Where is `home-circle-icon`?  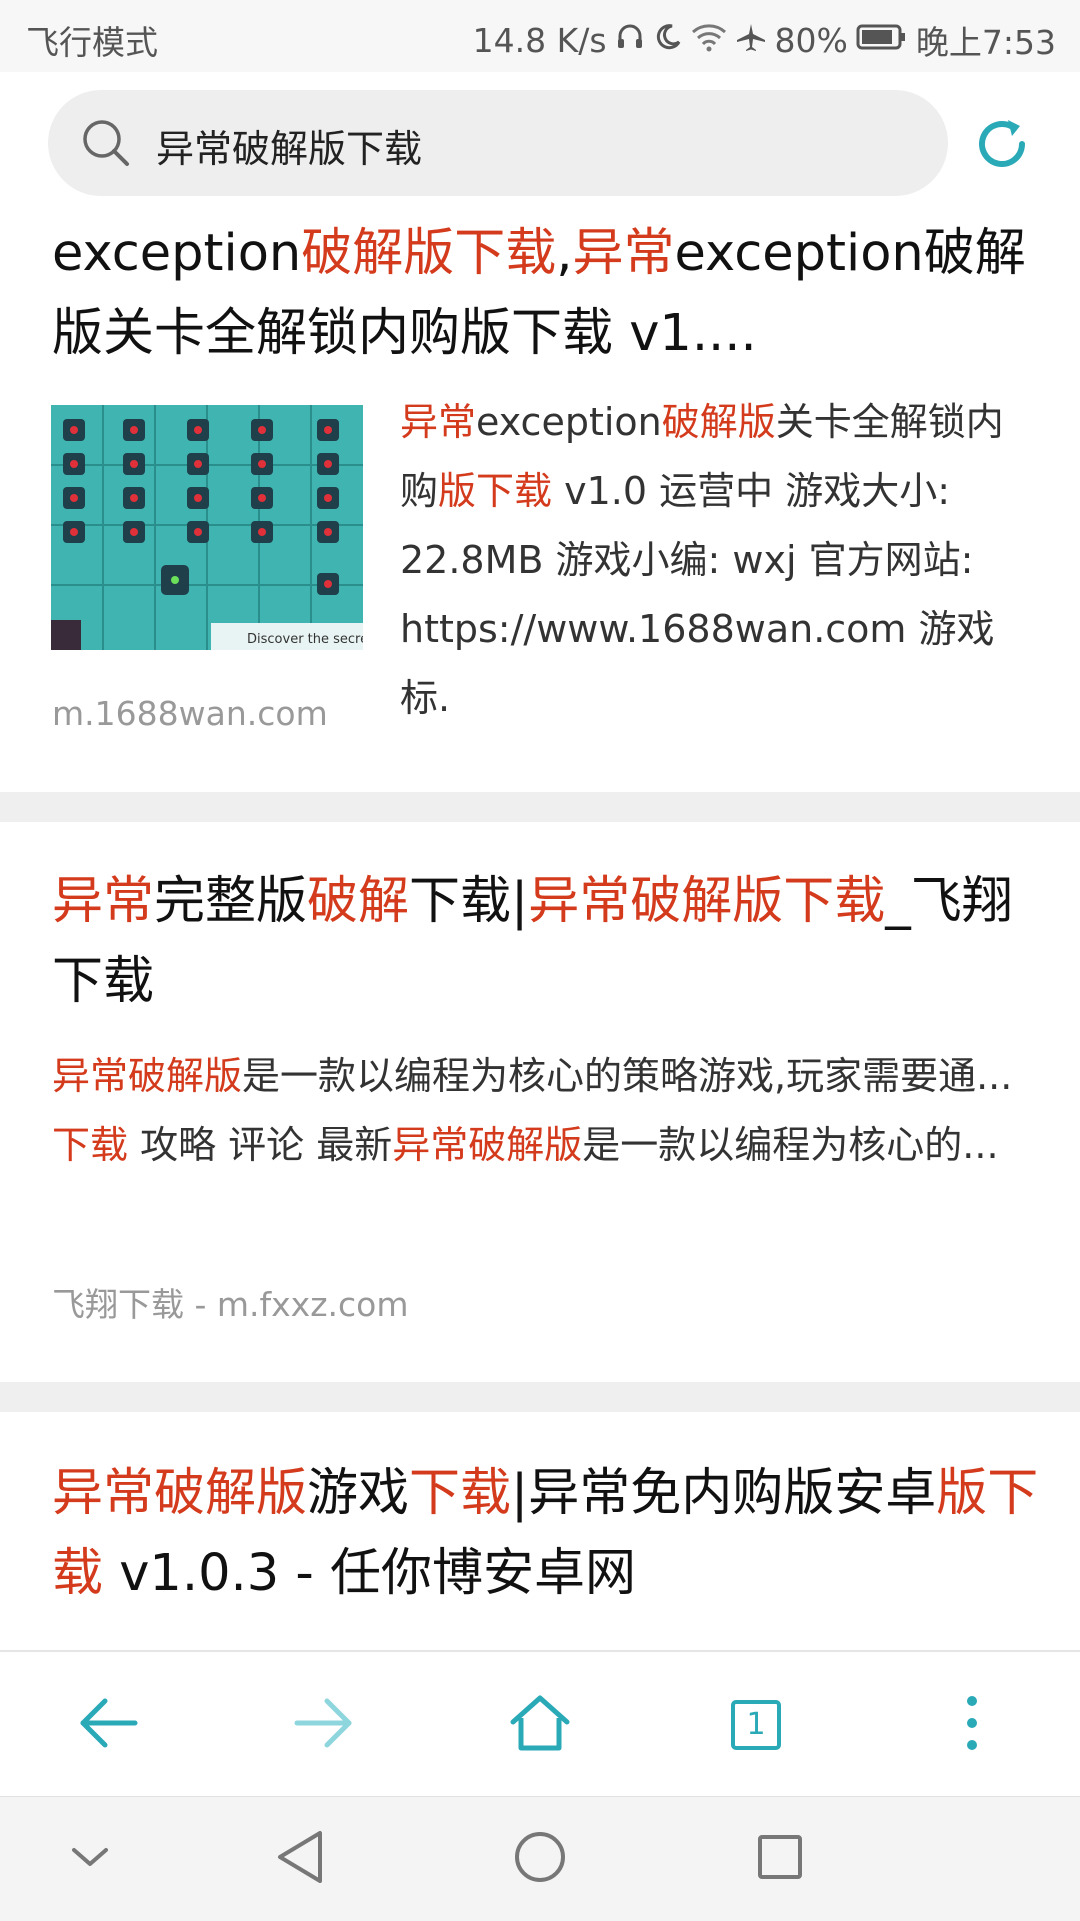
home-circle-icon is located at coordinates (540, 1859).